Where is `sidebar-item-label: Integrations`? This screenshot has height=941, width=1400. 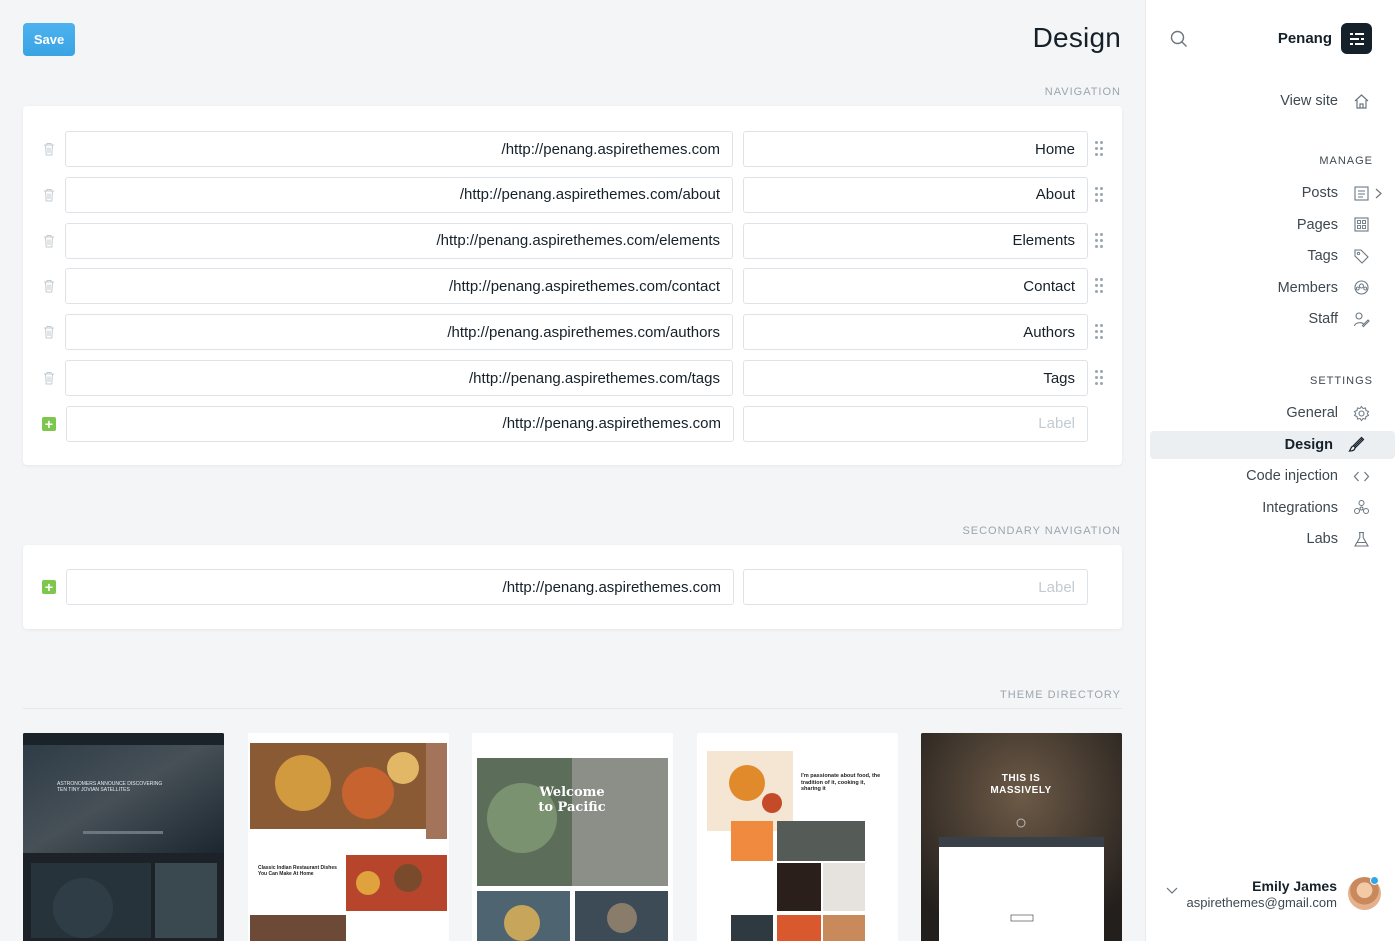 sidebar-item-label: Integrations is located at coordinates (1300, 507).